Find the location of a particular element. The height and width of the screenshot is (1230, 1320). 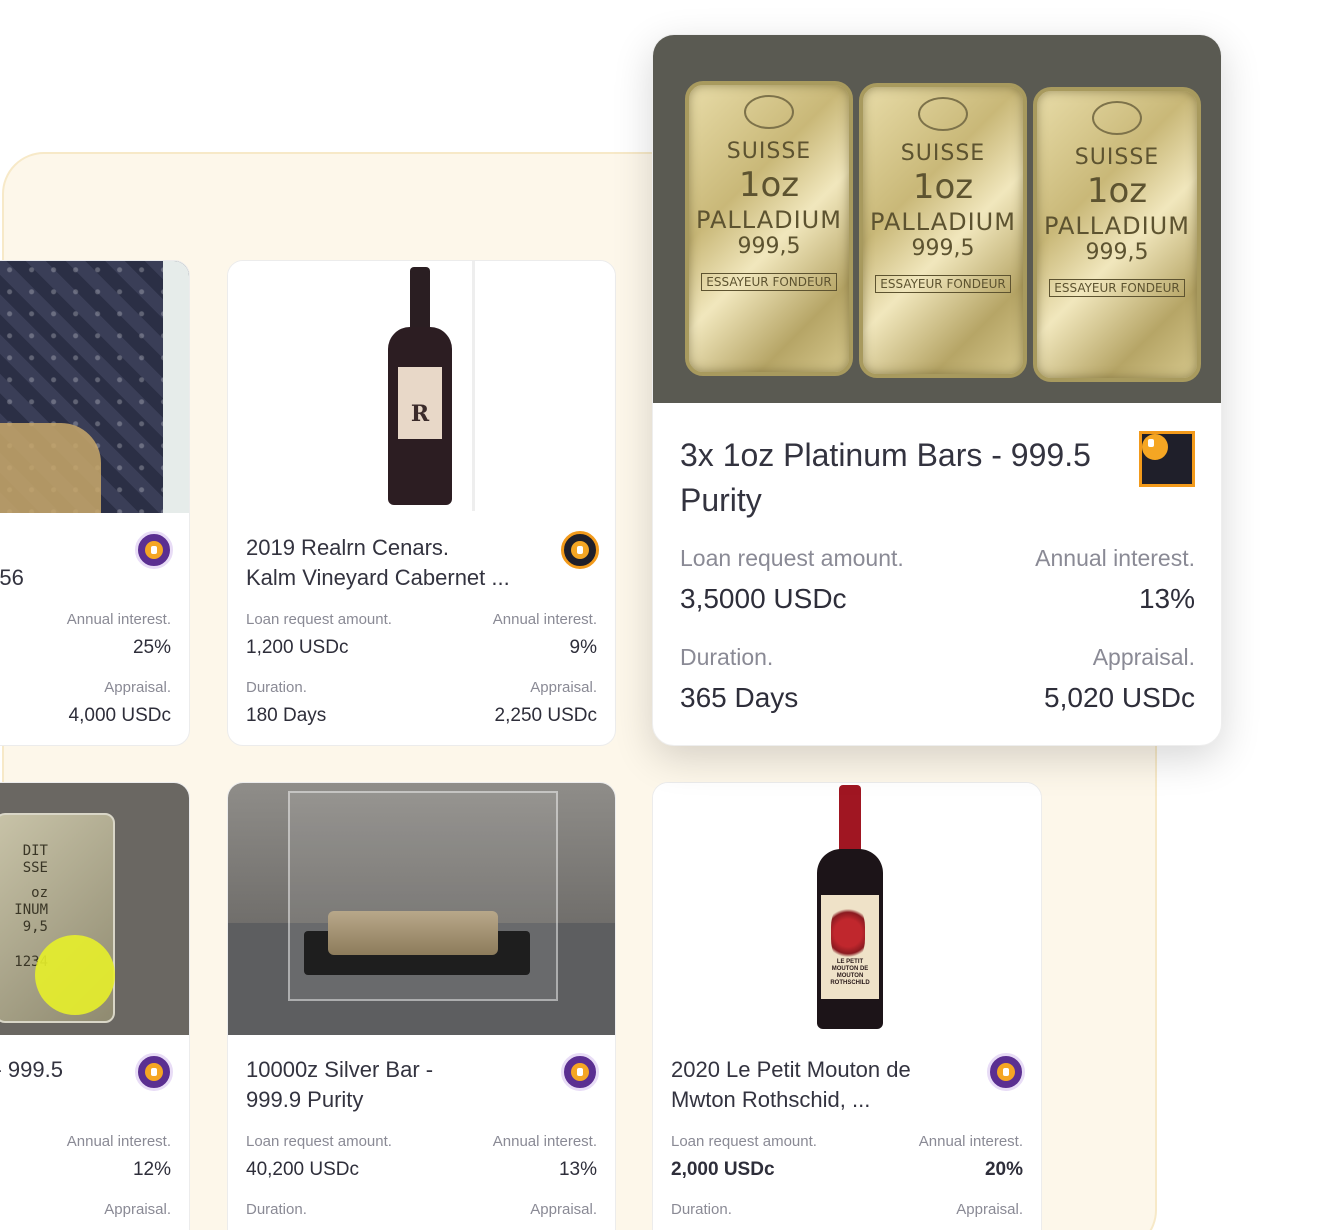

listing-image: DIT SSE oz INUM 9,5 1234 is located at coordinates (94, 909).